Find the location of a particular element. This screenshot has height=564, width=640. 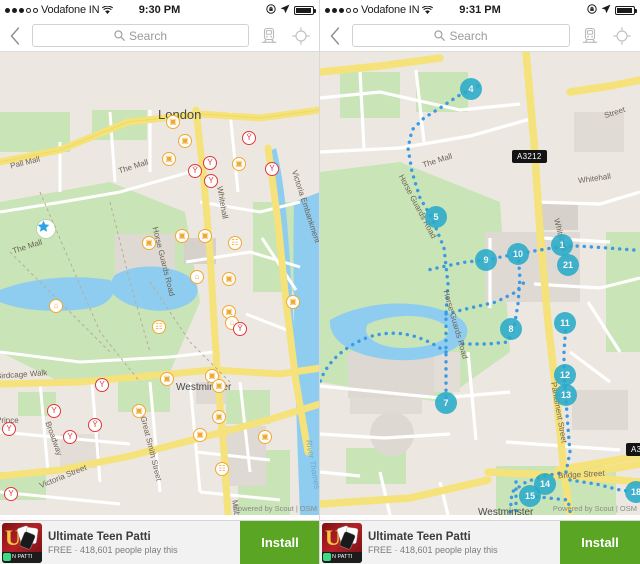

route-waypoint-10: 10 is located at coordinates (518, 254).